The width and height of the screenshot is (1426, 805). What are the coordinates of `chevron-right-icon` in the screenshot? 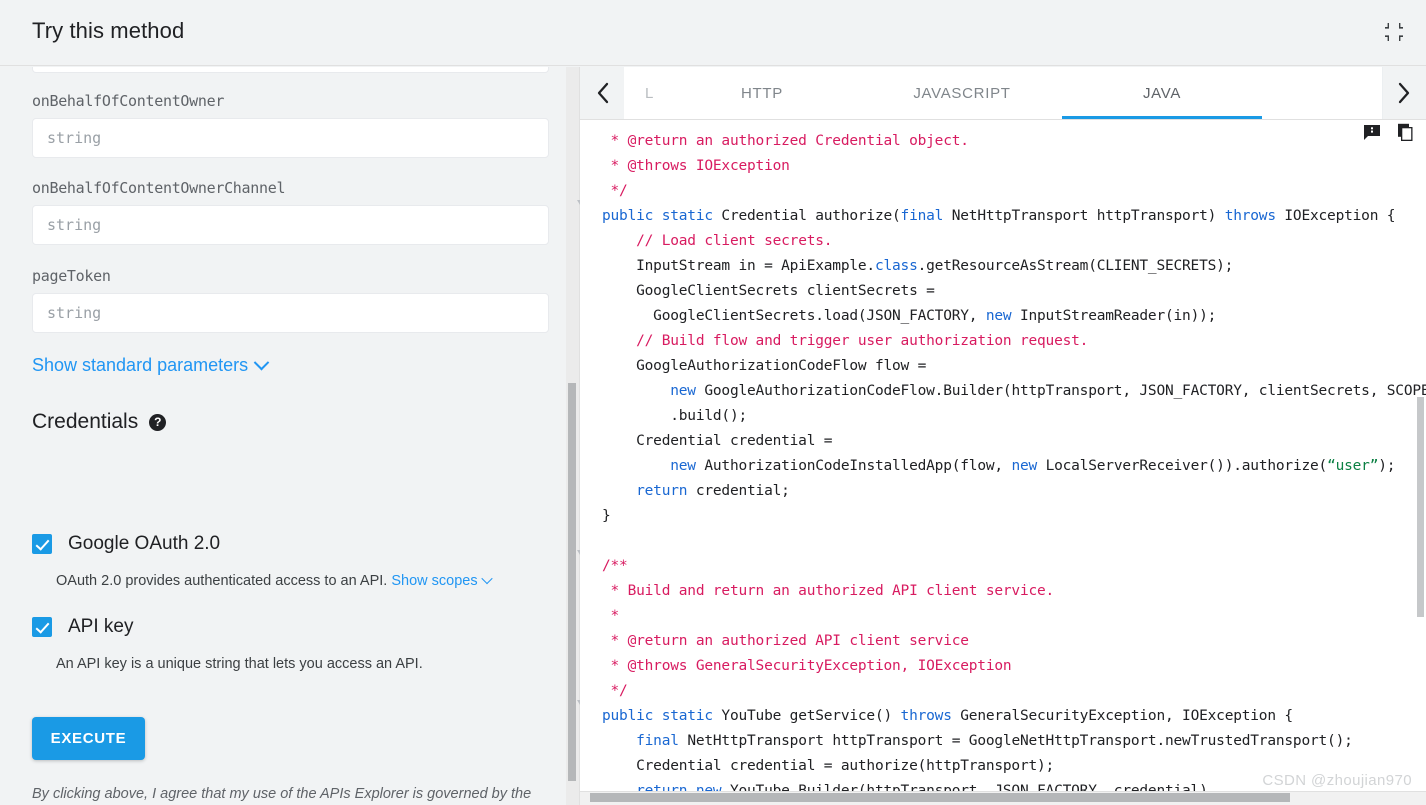 It's located at (1404, 93).